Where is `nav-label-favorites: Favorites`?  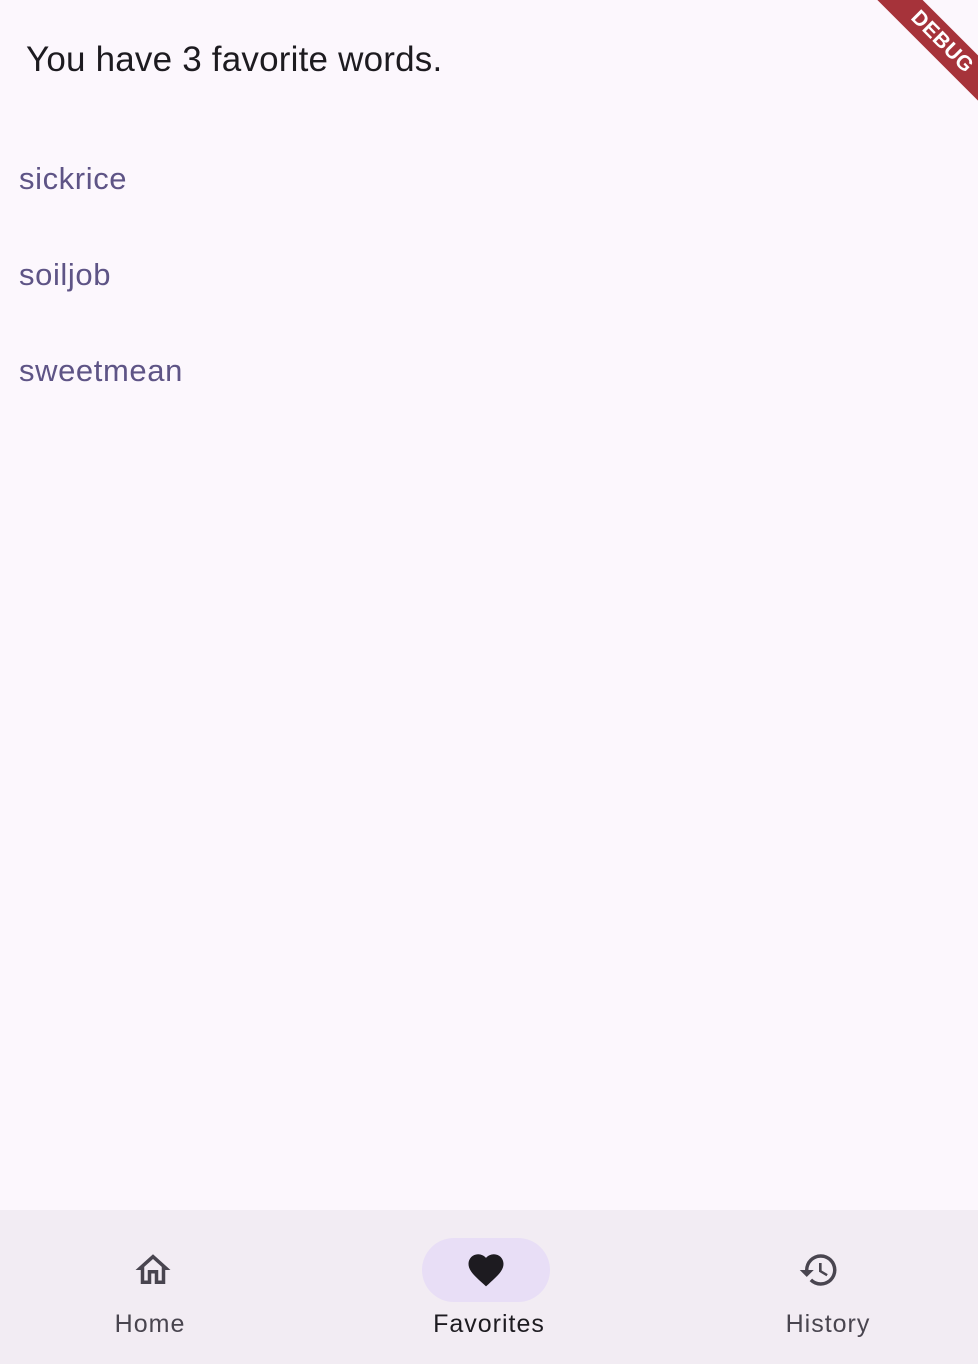
nav-label-favorites: Favorites is located at coordinates (489, 1324).